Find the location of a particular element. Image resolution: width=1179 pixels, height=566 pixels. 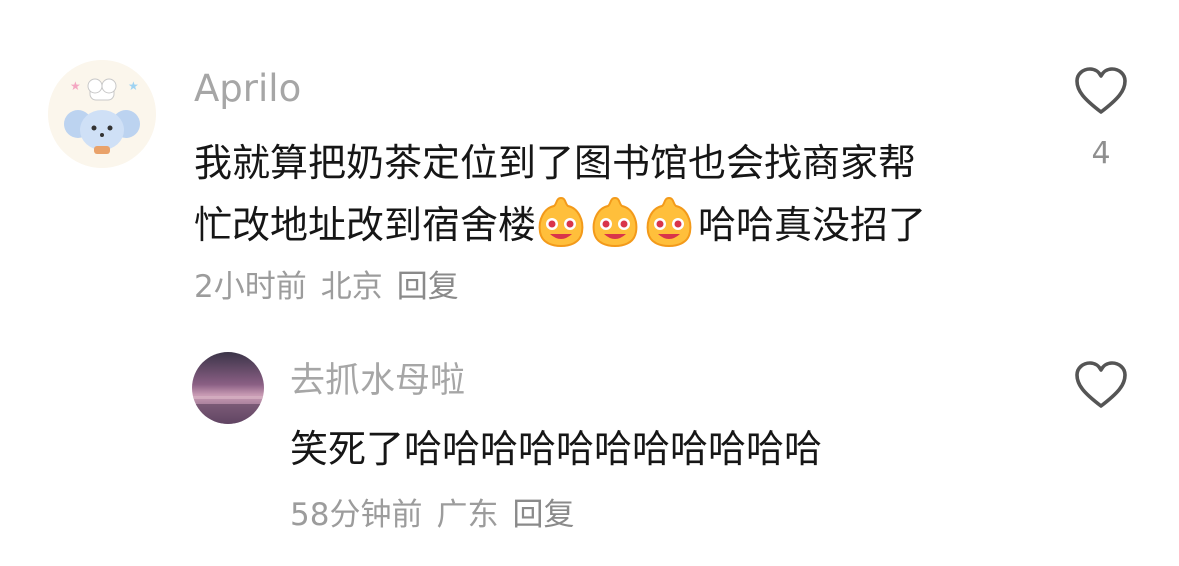

comment-time: 2小时前 is located at coordinates (250, 287).